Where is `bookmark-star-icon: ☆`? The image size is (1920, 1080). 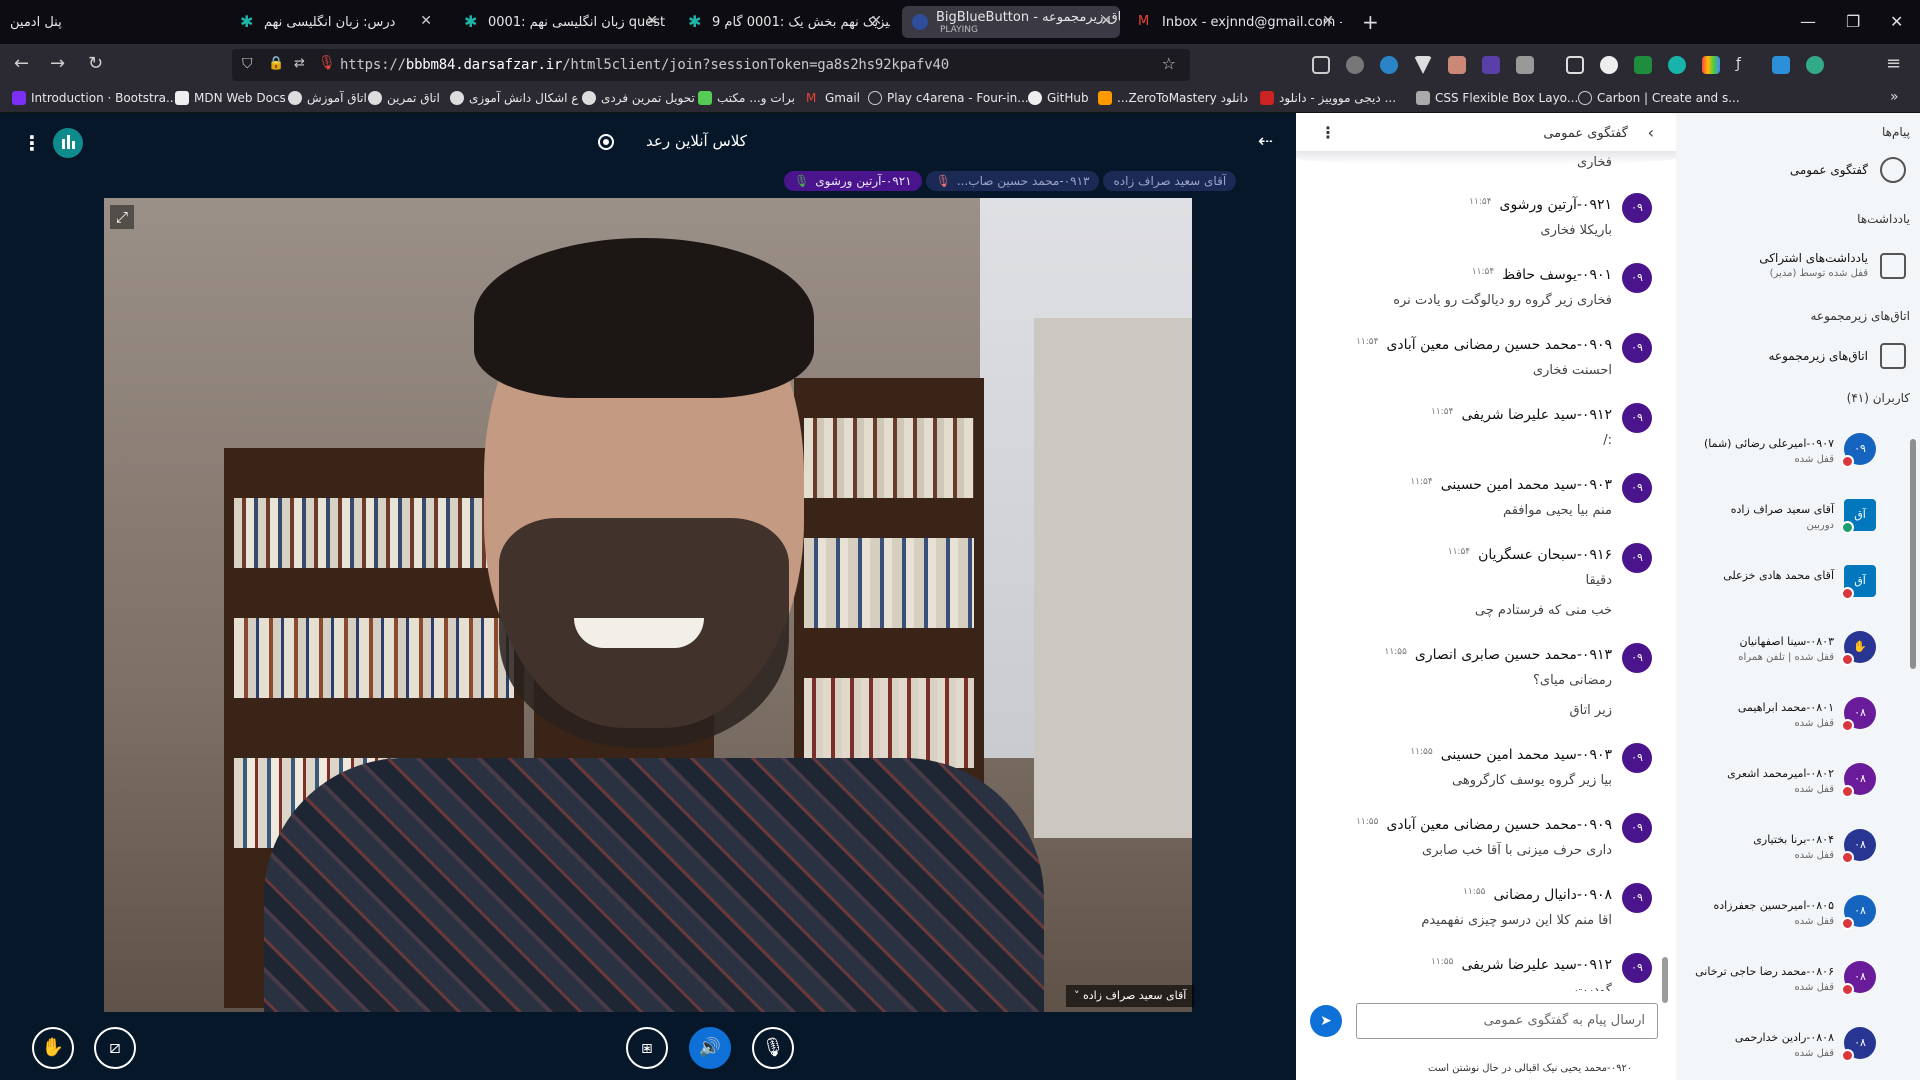
bookmark-star-icon: ☆ is located at coordinates (1169, 63).